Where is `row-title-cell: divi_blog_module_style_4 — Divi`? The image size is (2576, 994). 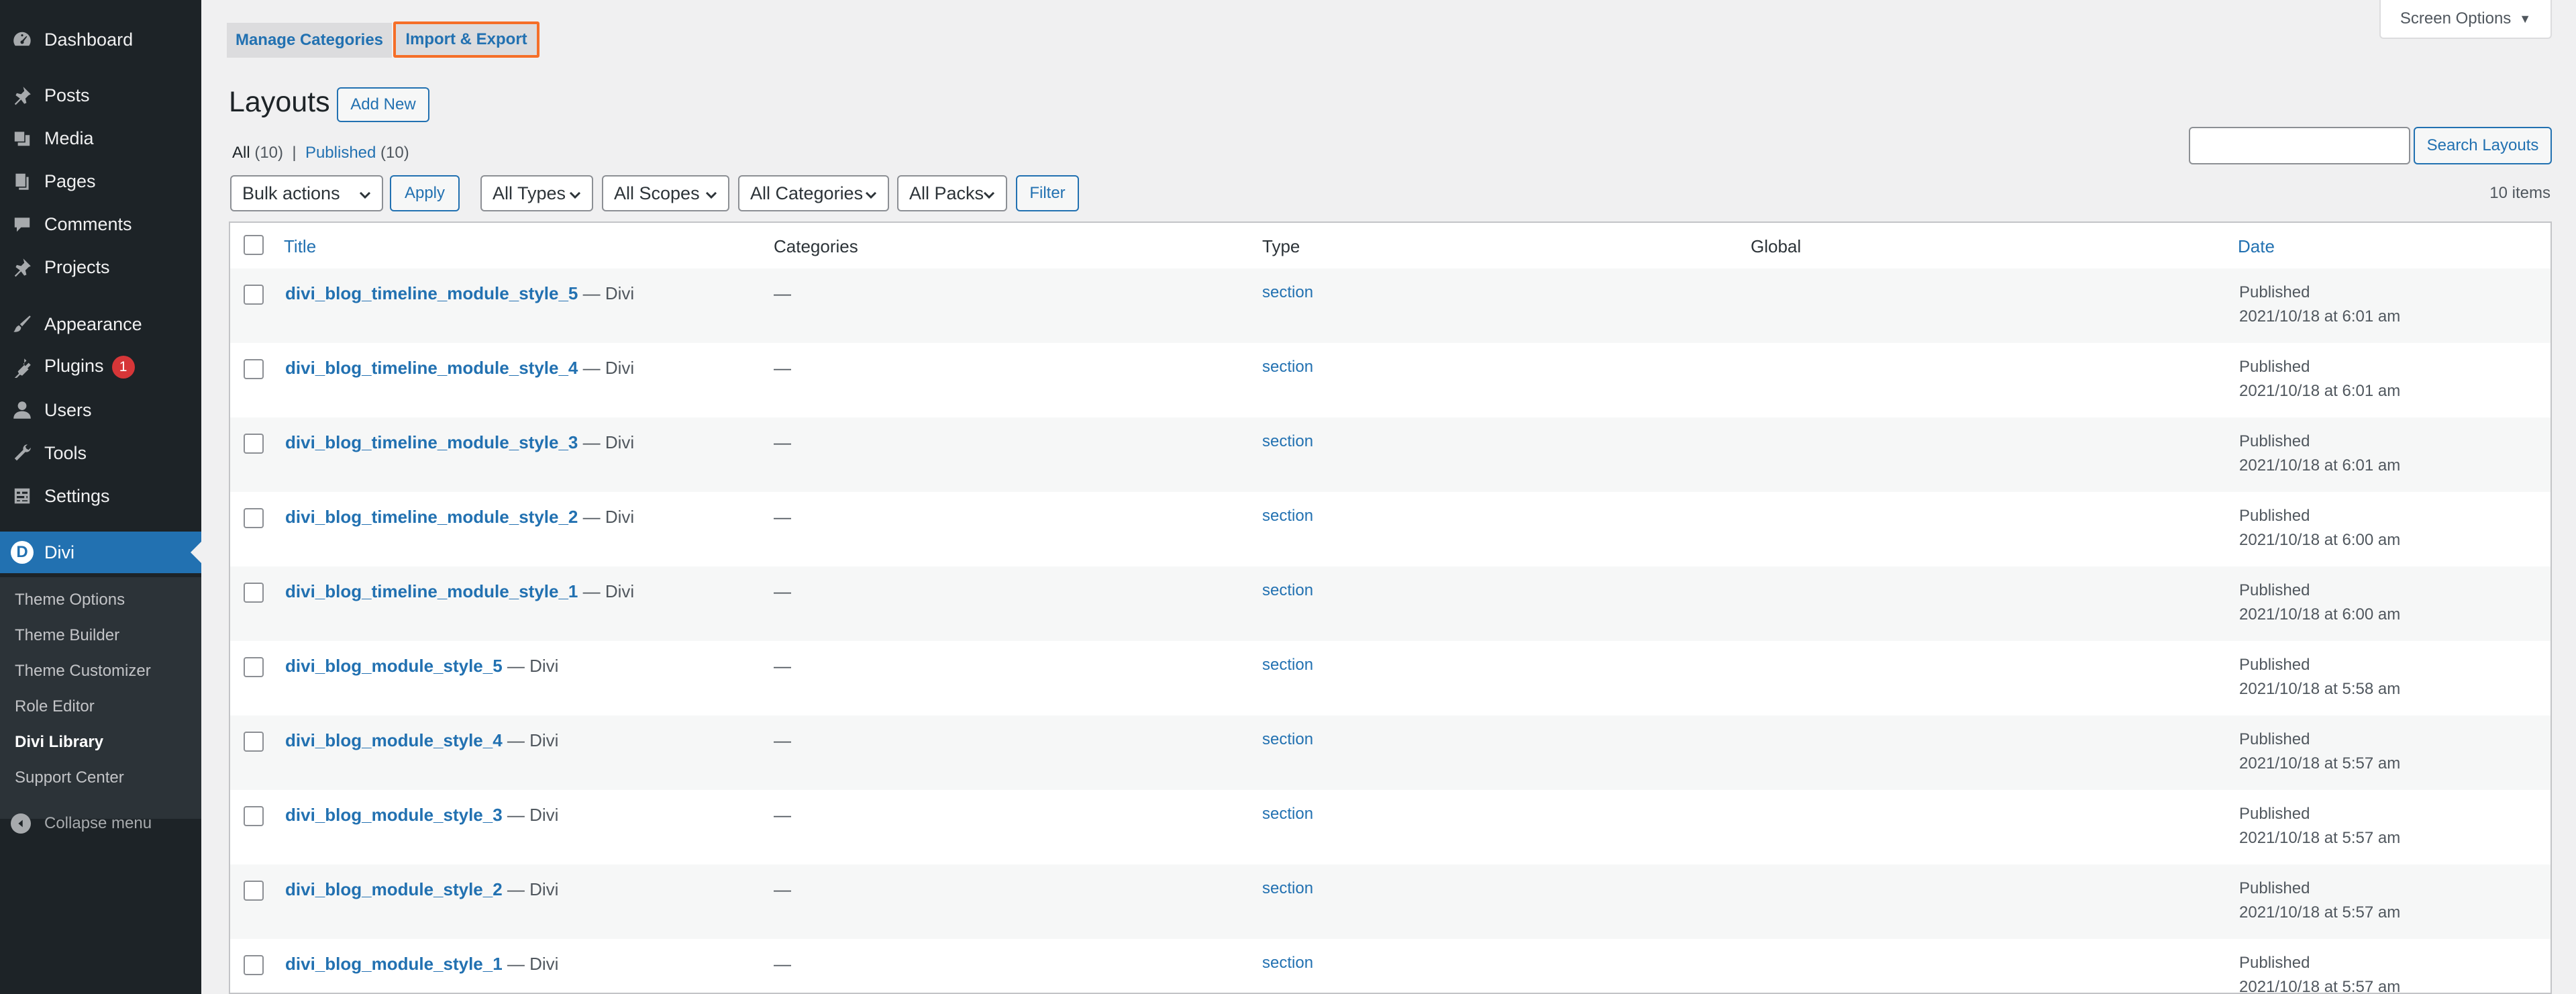 row-title-cell: divi_blog_module_style_4 — Divi is located at coordinates (421, 740).